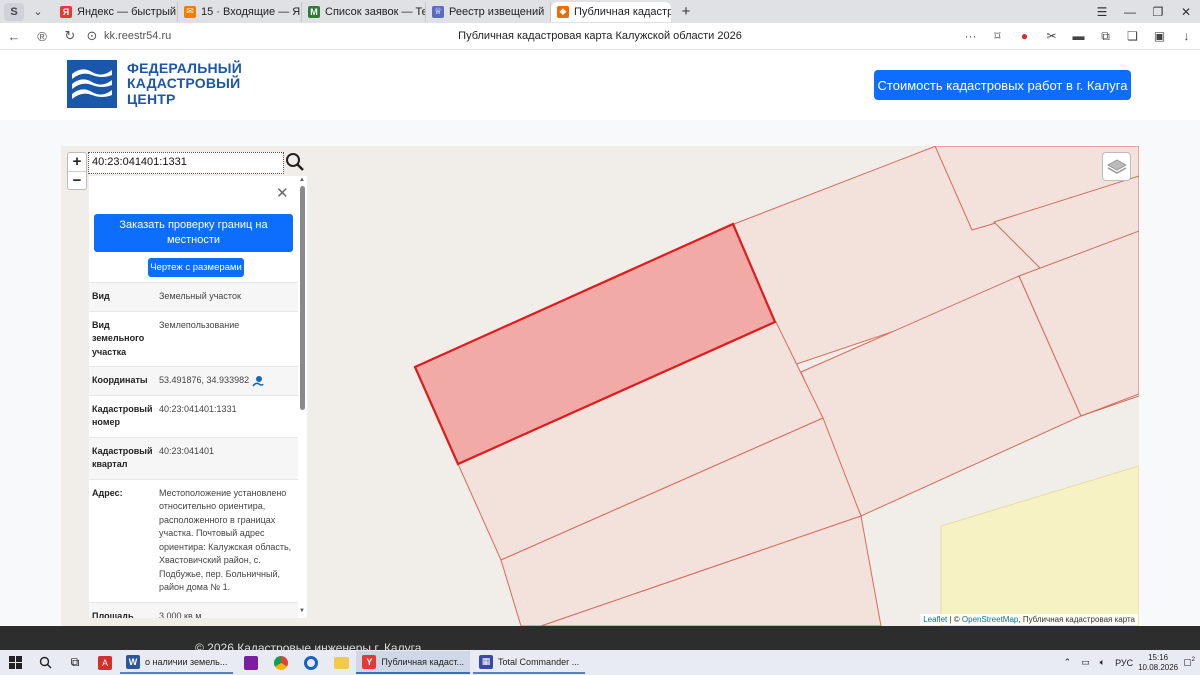 Image resolution: width=1200 pixels, height=675 pixels. Describe the element at coordinates (113, 614) in the screenshot. I see `property-key: Площадь уточненная:` at that location.